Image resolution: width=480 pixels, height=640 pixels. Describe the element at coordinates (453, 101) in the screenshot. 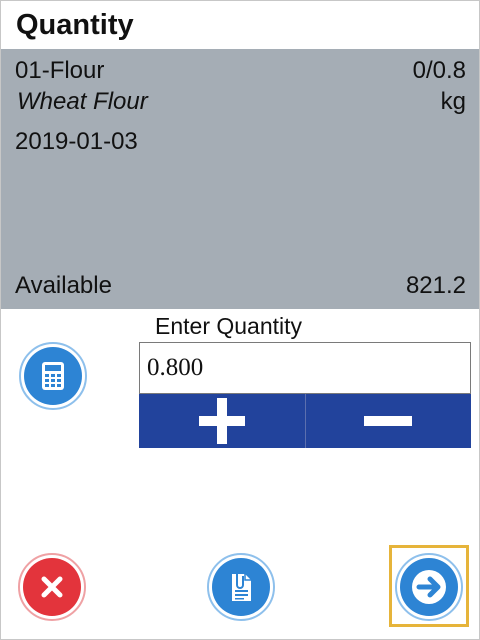

I see `item-unit: kg` at that location.